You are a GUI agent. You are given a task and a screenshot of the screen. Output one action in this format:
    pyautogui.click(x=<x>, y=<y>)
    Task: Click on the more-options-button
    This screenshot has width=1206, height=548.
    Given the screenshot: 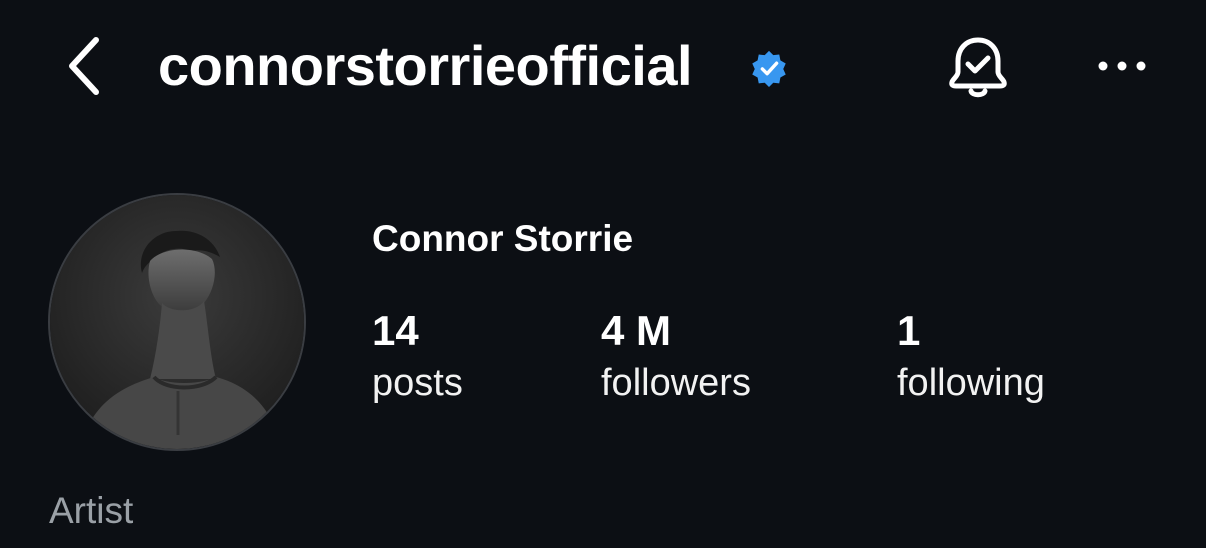 What is the action you would take?
    pyautogui.click(x=1122, y=66)
    